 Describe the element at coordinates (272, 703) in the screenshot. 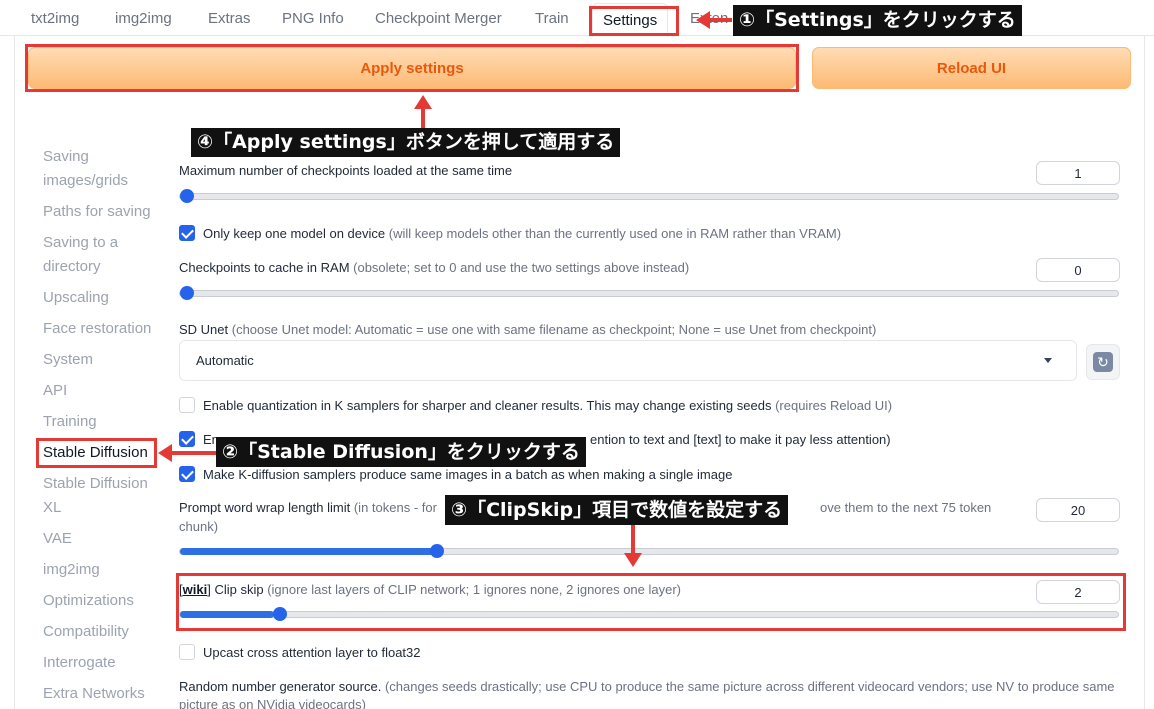

I see `rng-hint-line2: picture as on NVidia videocards)` at that location.